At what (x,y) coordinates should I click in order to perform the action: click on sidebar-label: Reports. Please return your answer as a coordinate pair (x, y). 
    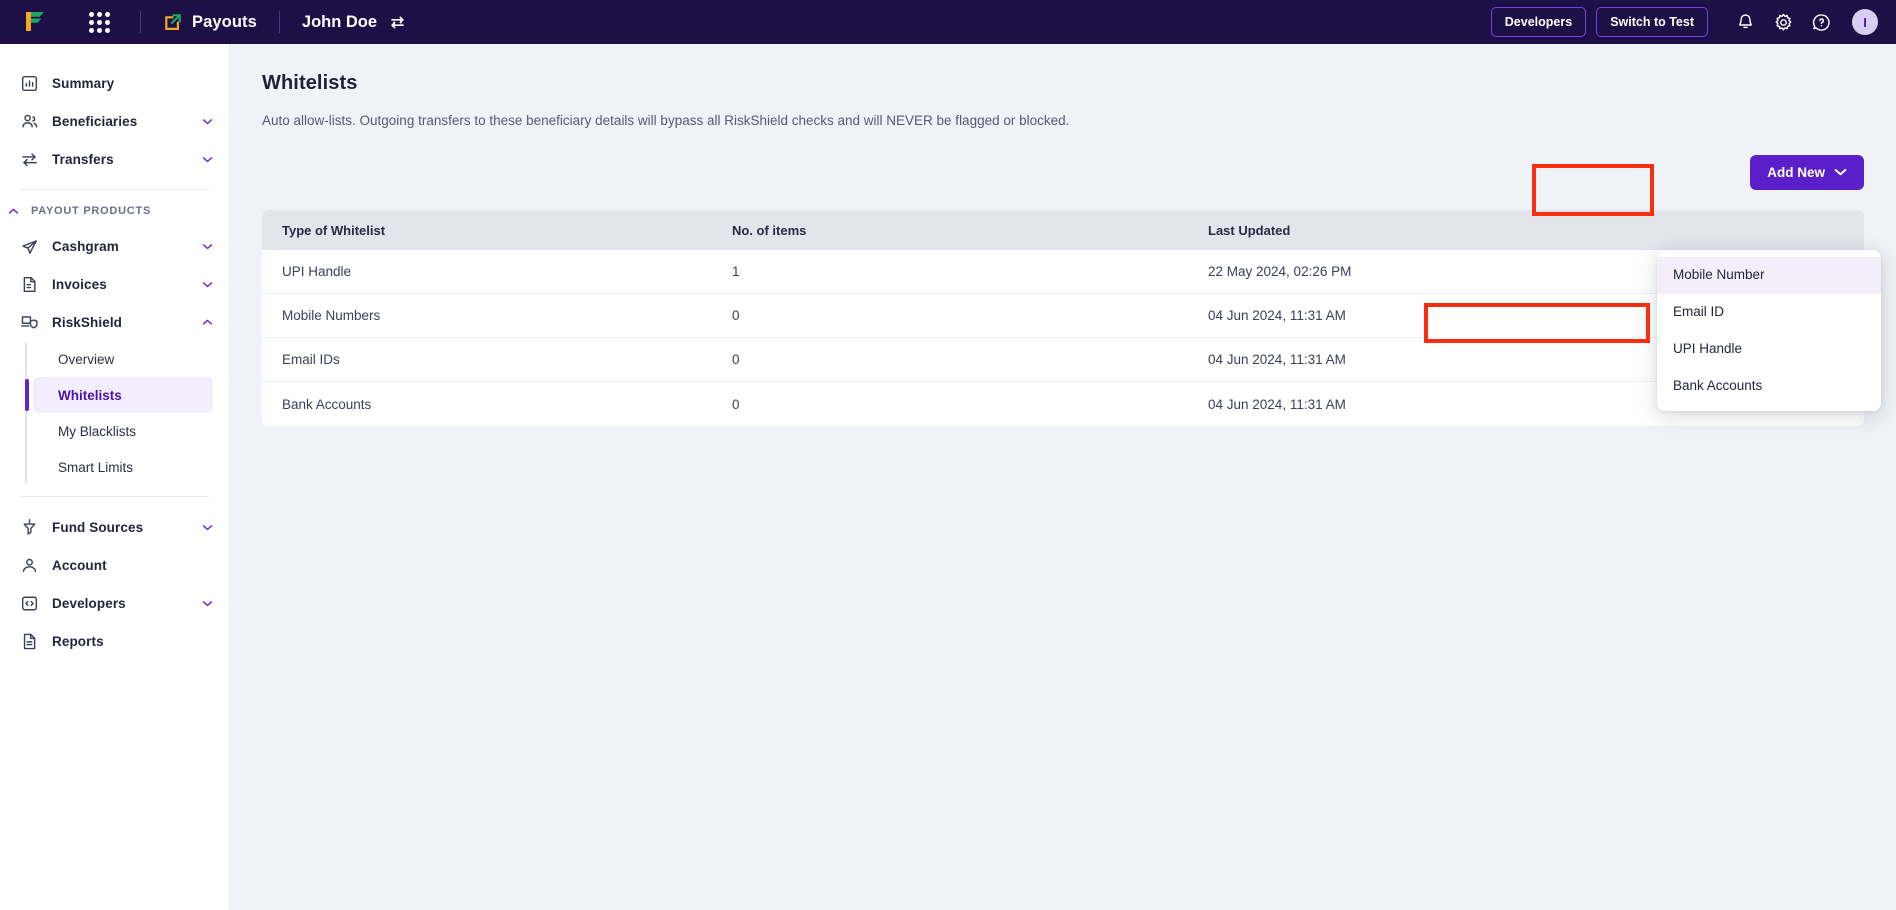
    Looking at the image, I should click on (78, 641).